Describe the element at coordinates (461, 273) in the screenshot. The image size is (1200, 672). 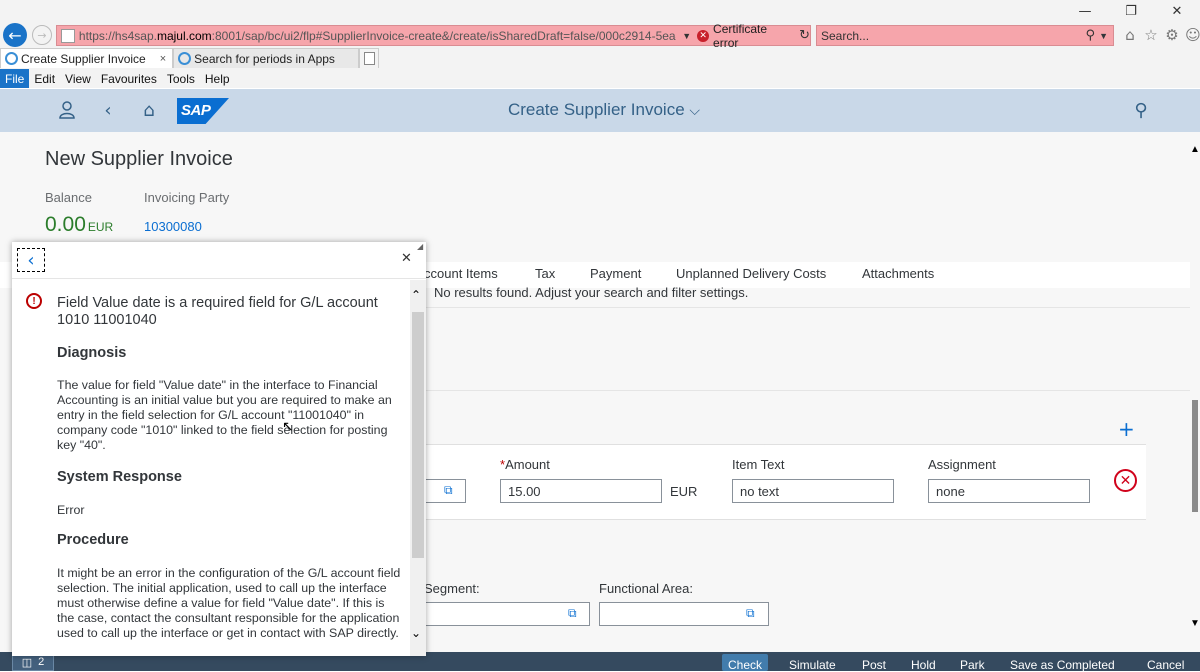
I see `tab-account-items: ccount Items` at that location.